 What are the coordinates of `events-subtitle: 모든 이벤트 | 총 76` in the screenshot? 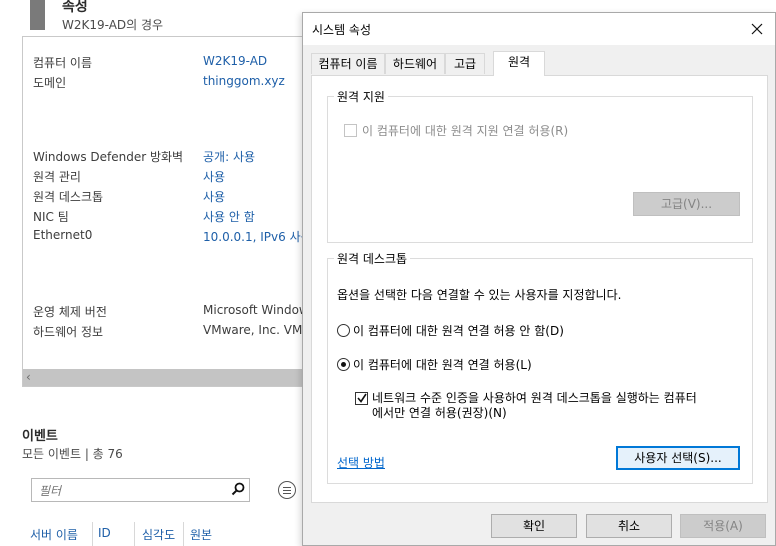 It's located at (72, 454).